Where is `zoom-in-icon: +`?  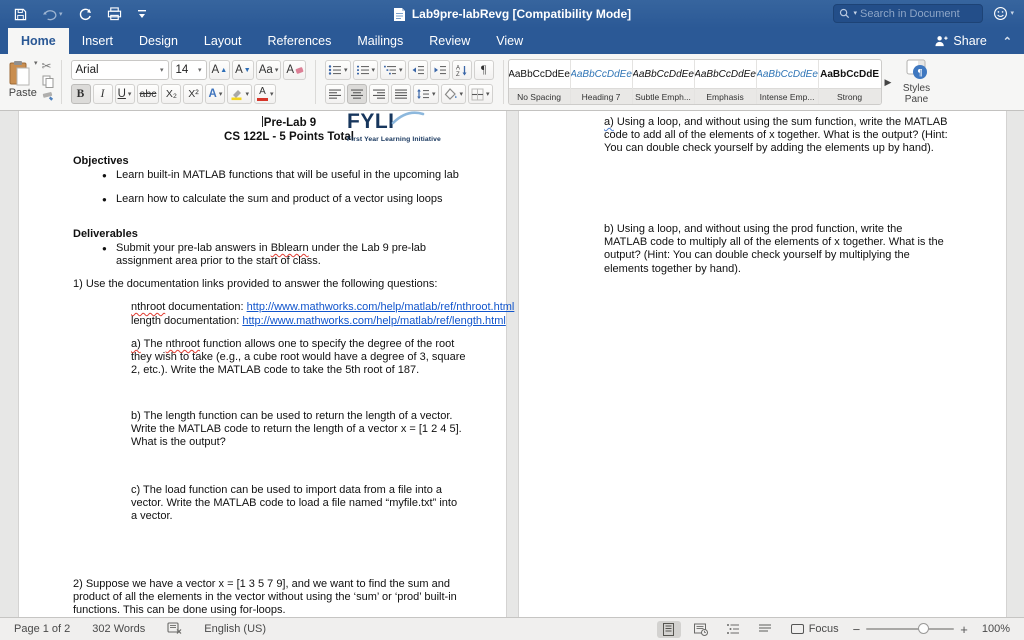 zoom-in-icon: + is located at coordinates (964, 629).